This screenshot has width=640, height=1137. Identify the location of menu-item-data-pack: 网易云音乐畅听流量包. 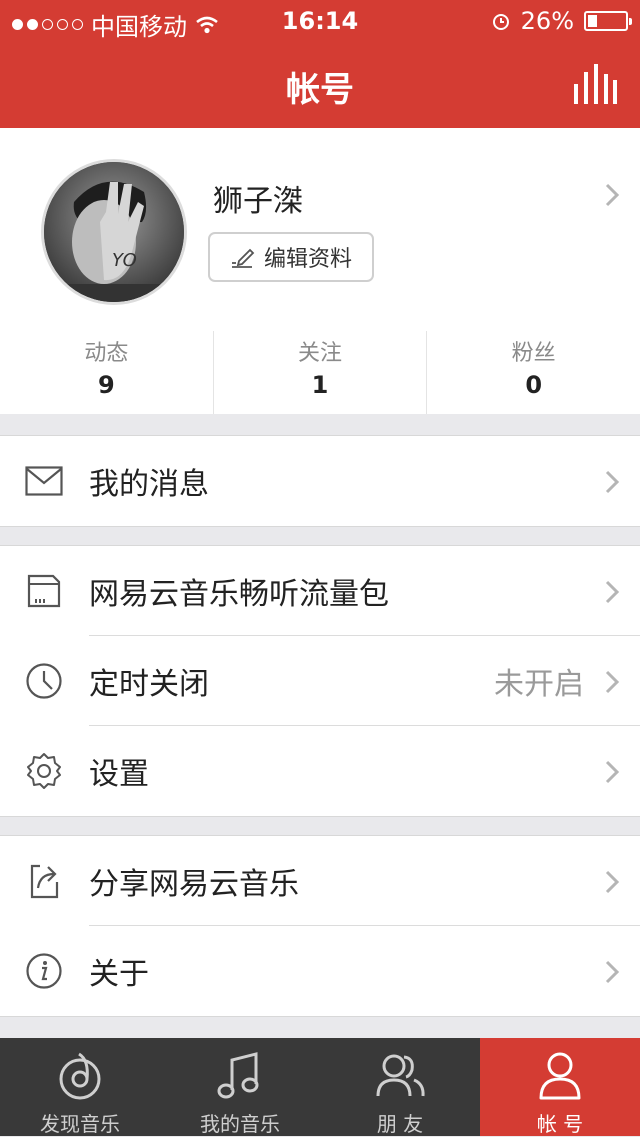
(320, 591).